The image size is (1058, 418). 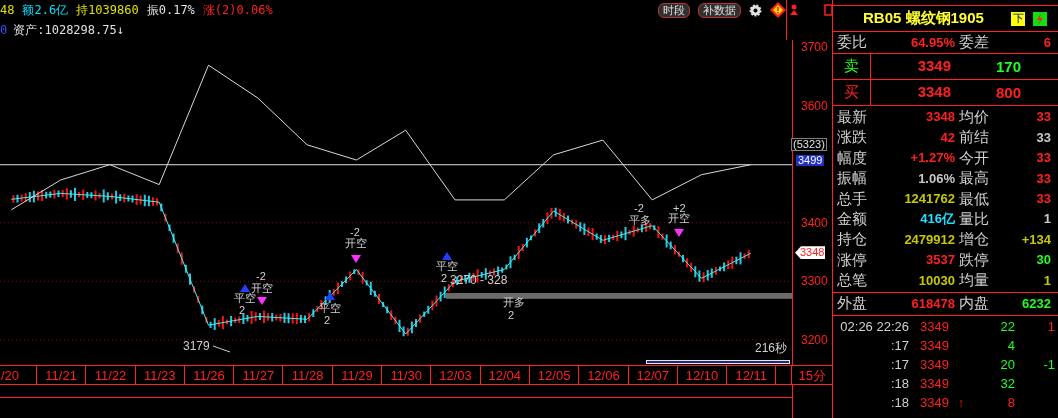 What do you see at coordinates (652, 375) in the screenshot?
I see `date-axis-label: 12/07` at bounding box center [652, 375].